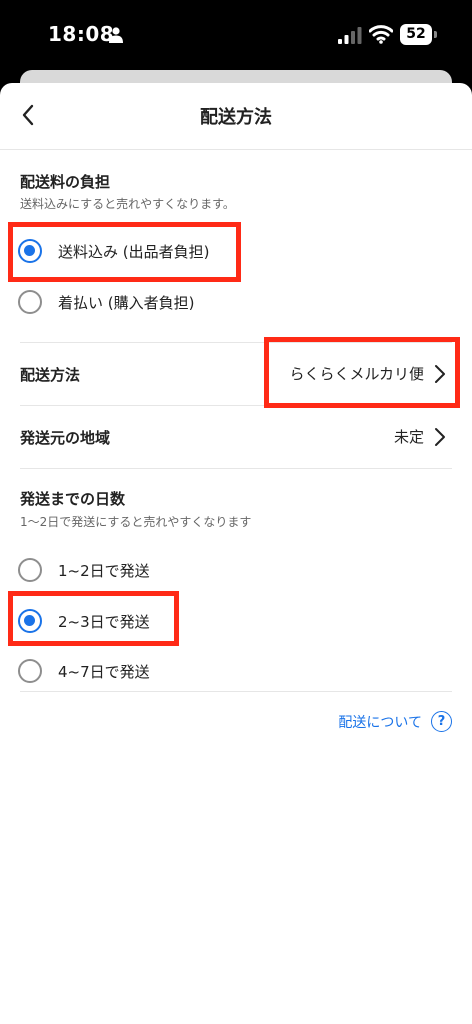 This screenshot has height=1024, width=472. I want to click on status-time: 18:08, so click(81, 34).